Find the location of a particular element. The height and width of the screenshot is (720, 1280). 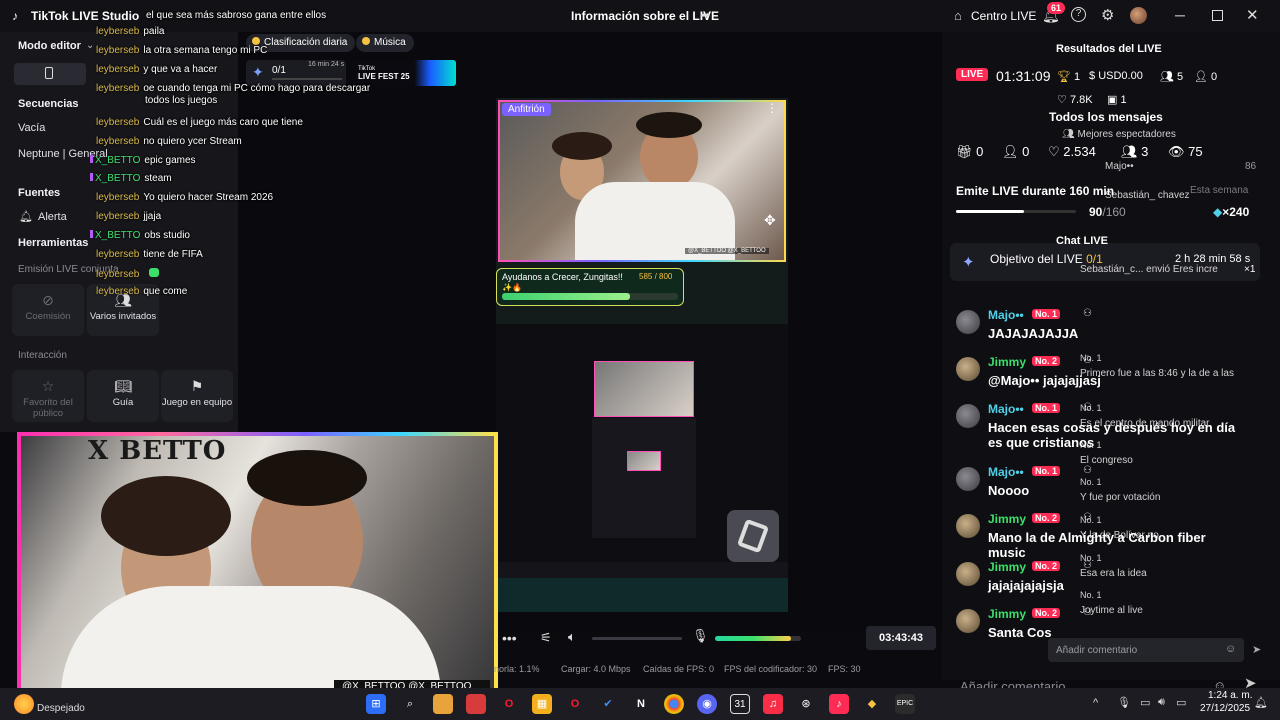

top1-score: 86 is located at coordinates (1251, 166).